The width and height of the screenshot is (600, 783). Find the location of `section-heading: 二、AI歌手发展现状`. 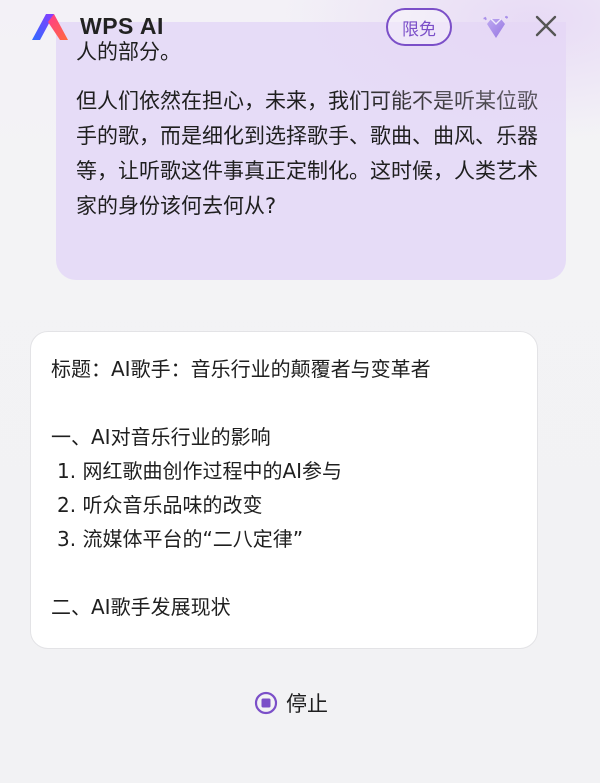

section-heading: 二、AI歌手发展现状 is located at coordinates (141, 607).